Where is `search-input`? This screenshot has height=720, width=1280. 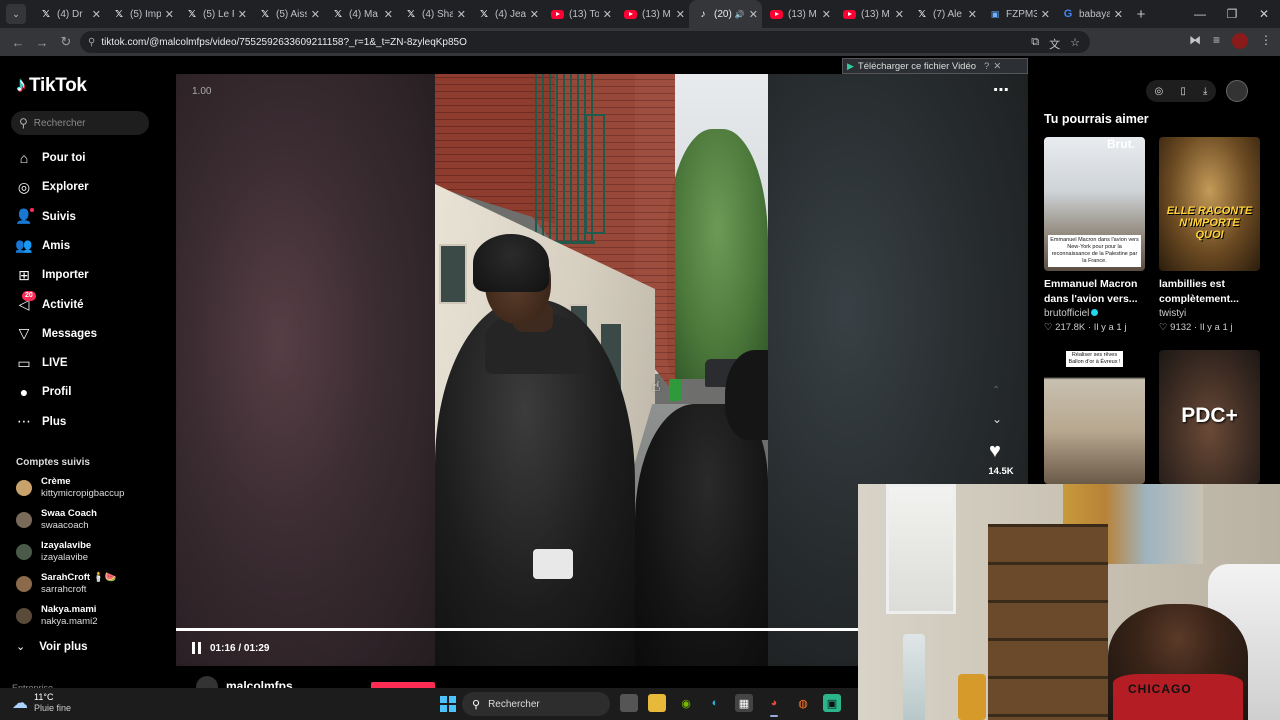 search-input is located at coordinates (83, 123).